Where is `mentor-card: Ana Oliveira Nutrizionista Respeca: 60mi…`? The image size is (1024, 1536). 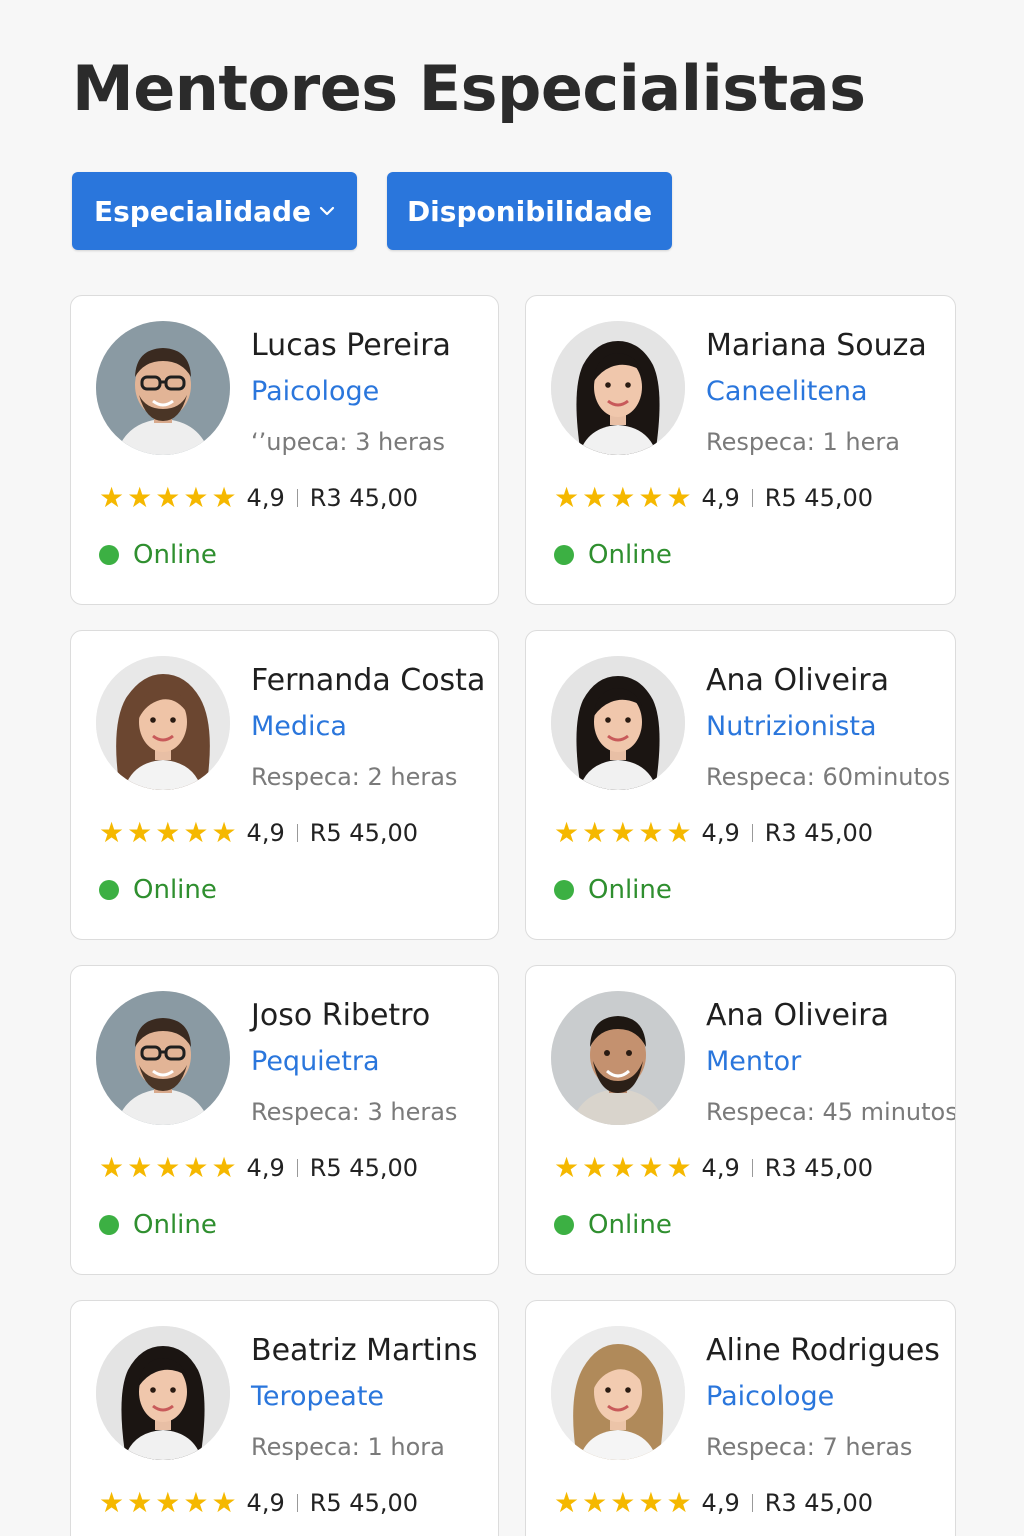
mentor-card: Ana Oliveira Nutrizionista Respeca: 60mi… is located at coordinates (740, 785).